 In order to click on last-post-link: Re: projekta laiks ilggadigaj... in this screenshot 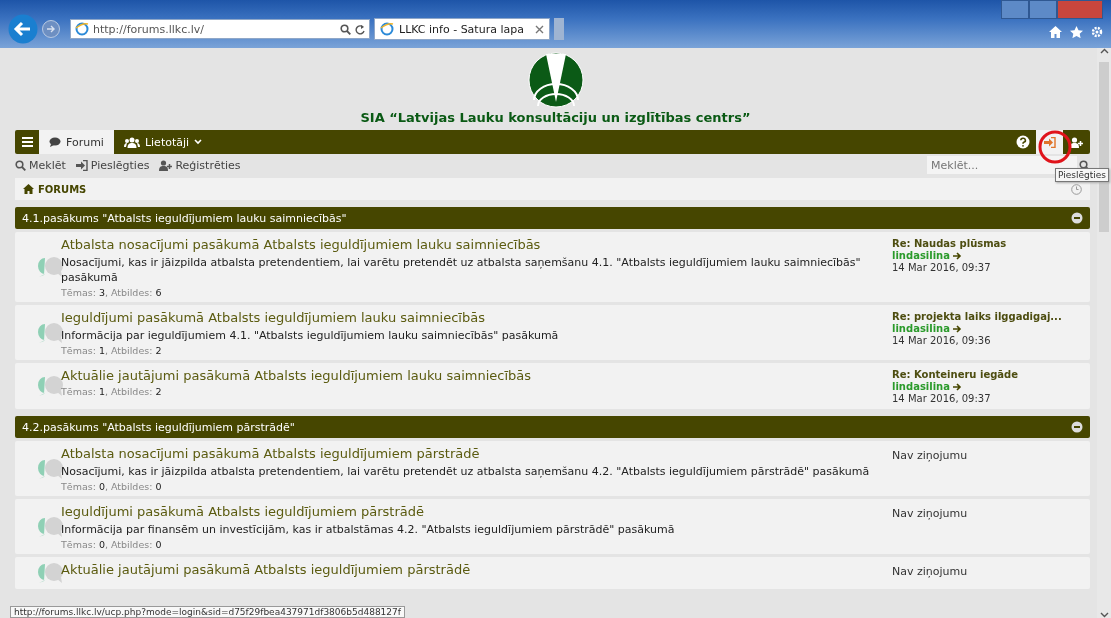, I will do `click(991, 317)`.